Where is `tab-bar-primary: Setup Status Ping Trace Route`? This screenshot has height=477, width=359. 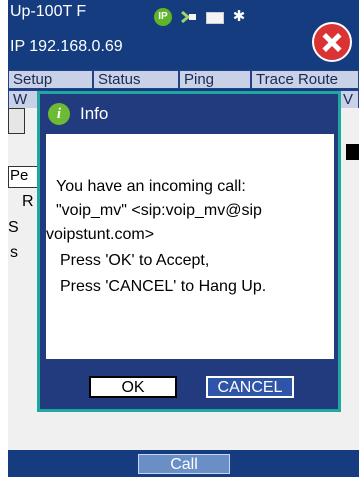
tab-bar-primary: Setup Status Ping Trace Route is located at coordinates (183, 80).